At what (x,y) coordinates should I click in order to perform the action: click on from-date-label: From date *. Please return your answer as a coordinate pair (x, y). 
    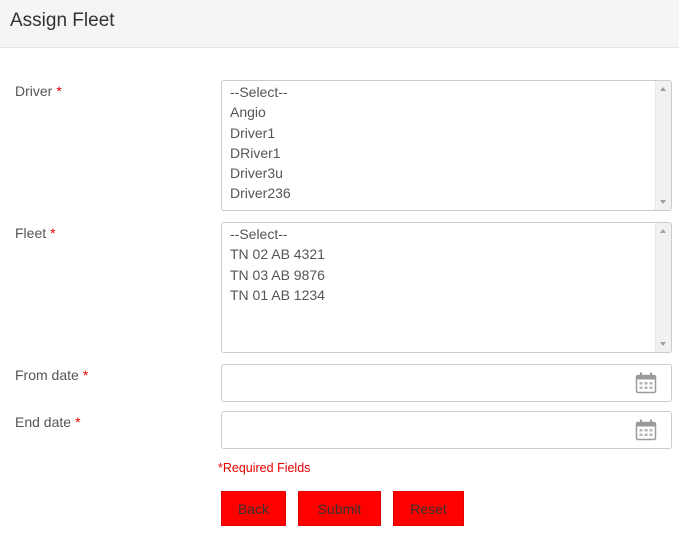
    Looking at the image, I should click on (51, 375).